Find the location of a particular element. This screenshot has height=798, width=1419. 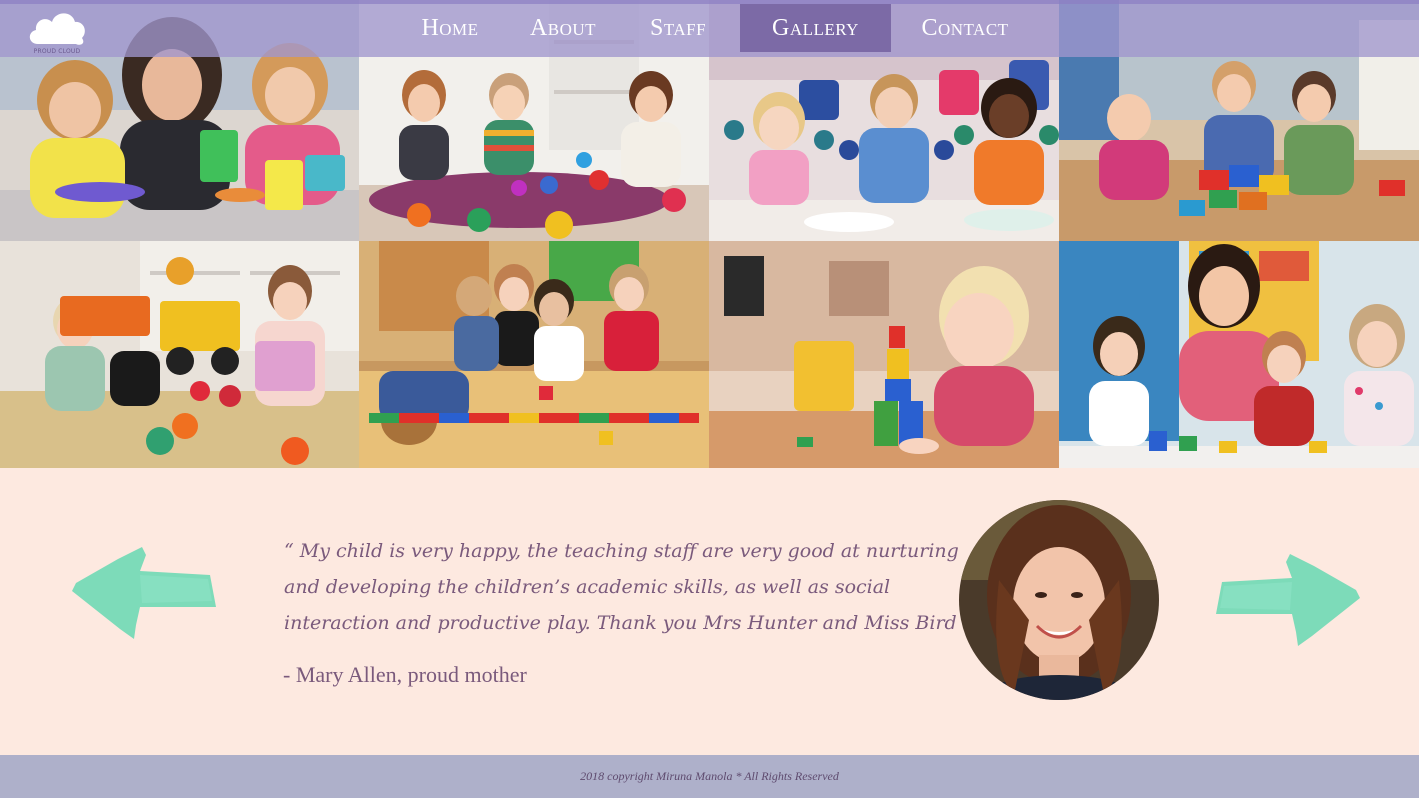

babies-with-toy-truck-icon is located at coordinates (179, 354).